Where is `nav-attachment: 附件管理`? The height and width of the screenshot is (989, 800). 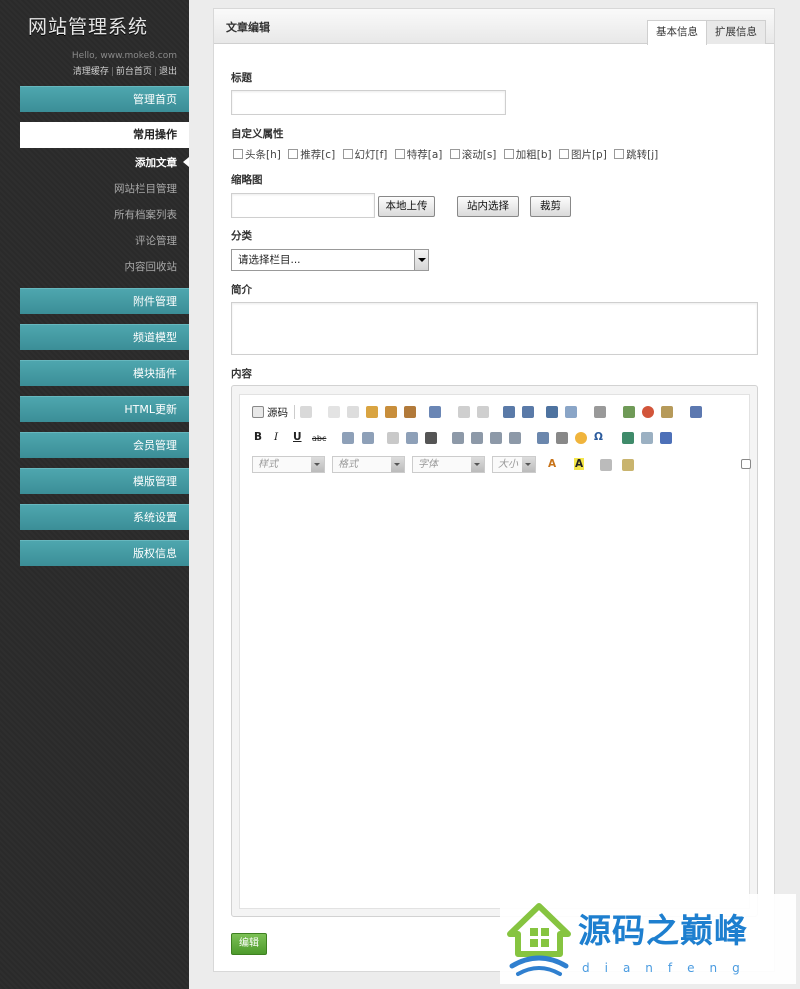 nav-attachment: 附件管理 is located at coordinates (104, 301).